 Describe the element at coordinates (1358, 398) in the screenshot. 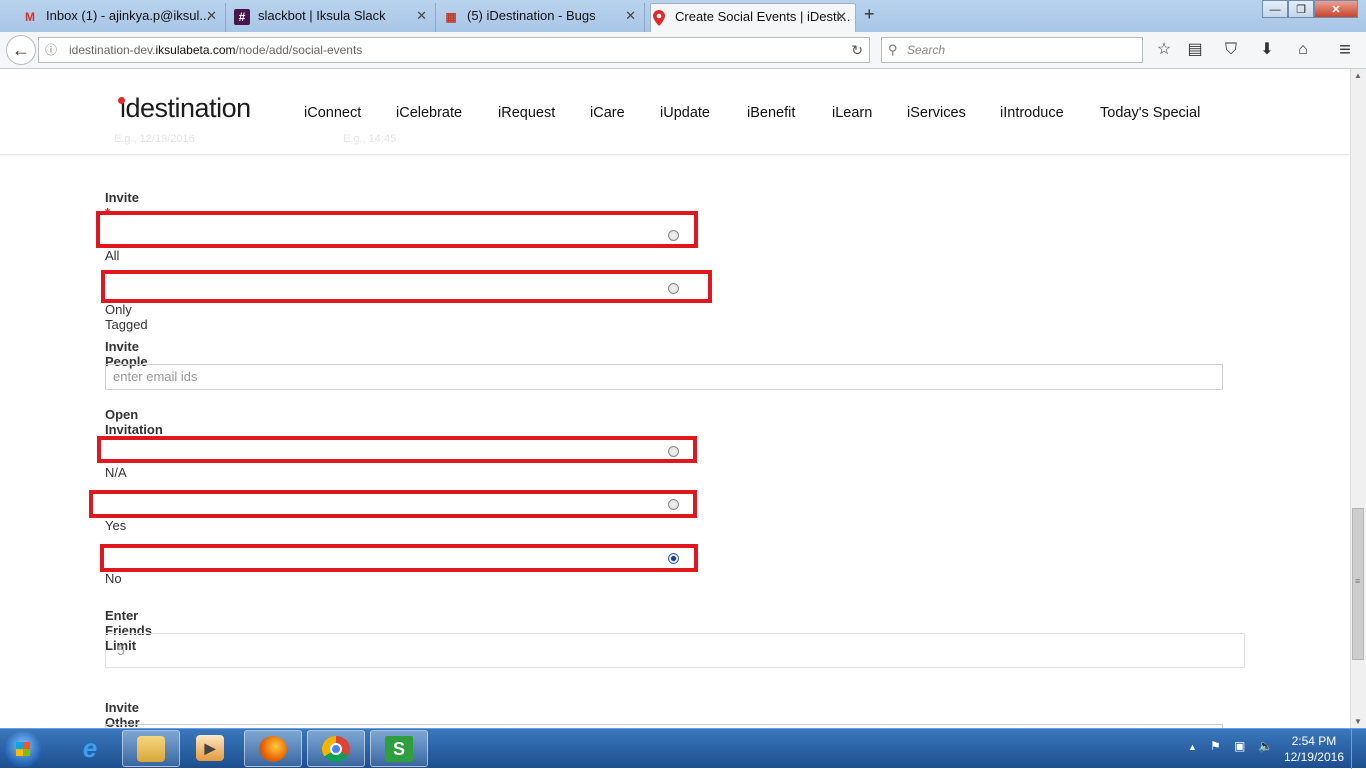

I see `page-scrollbar: ▲ ≡ ▼` at that location.